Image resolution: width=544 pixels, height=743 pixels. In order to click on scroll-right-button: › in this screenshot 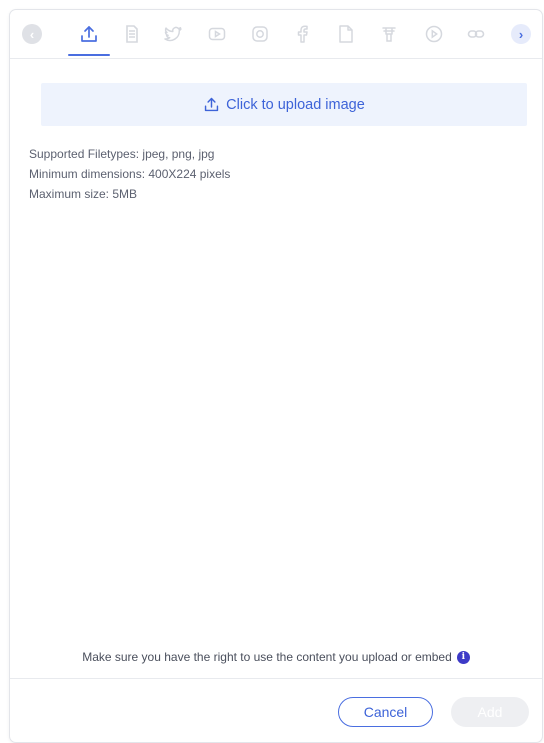, I will do `click(521, 34)`.